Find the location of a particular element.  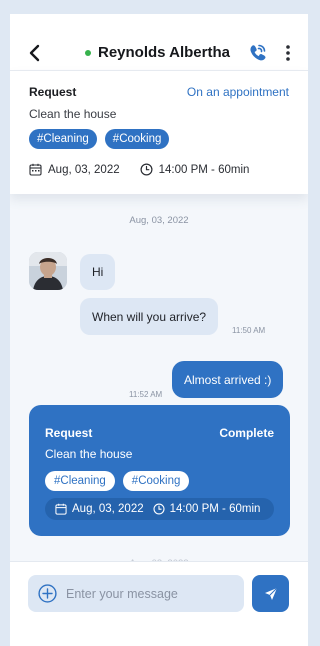

avatar is located at coordinates (48, 271).